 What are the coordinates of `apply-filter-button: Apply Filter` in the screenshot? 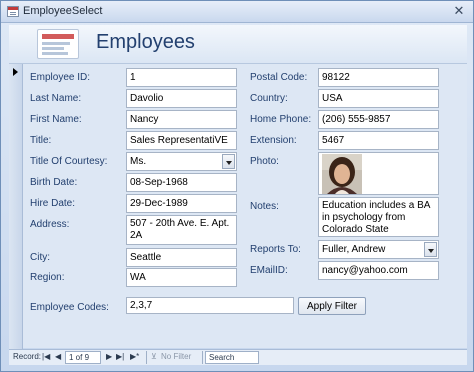 It's located at (332, 306).